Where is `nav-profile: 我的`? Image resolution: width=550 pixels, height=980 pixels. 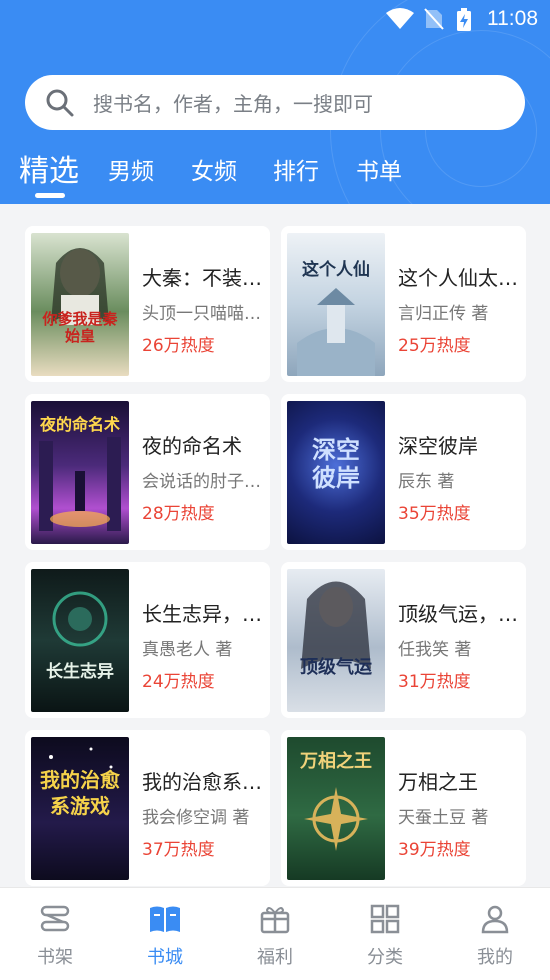 nav-profile: 我的 is located at coordinates (495, 934).